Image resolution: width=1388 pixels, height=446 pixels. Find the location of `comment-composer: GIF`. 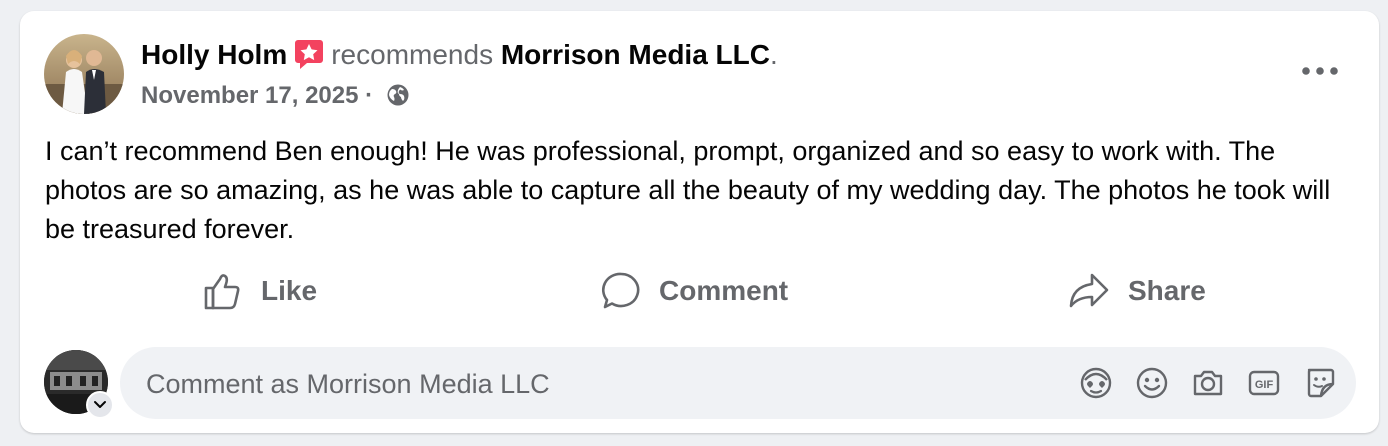

comment-composer: GIF is located at coordinates (738, 384).